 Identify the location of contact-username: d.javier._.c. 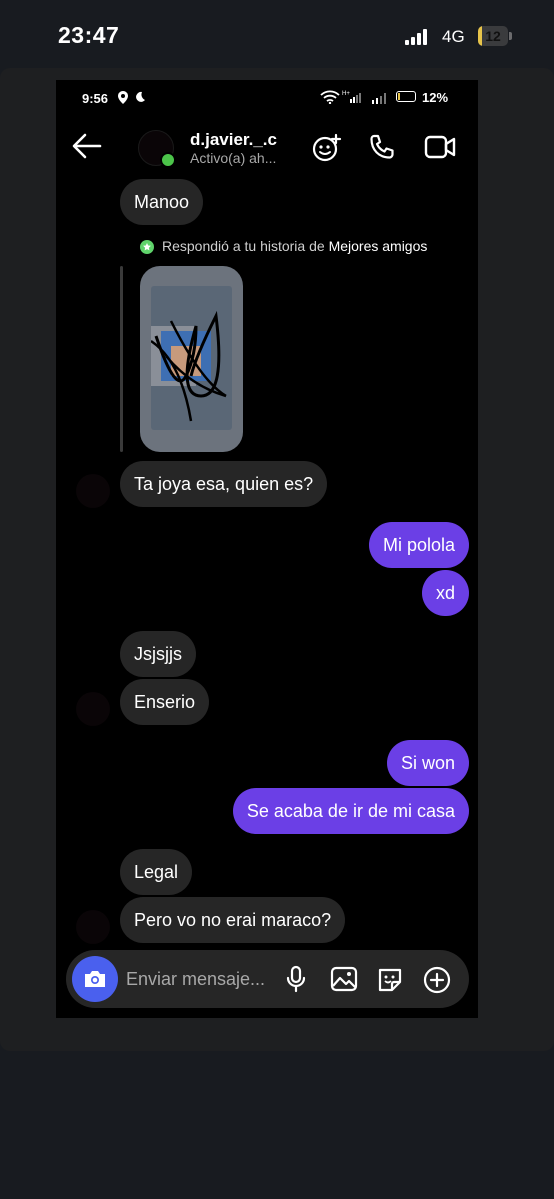
(233, 140).